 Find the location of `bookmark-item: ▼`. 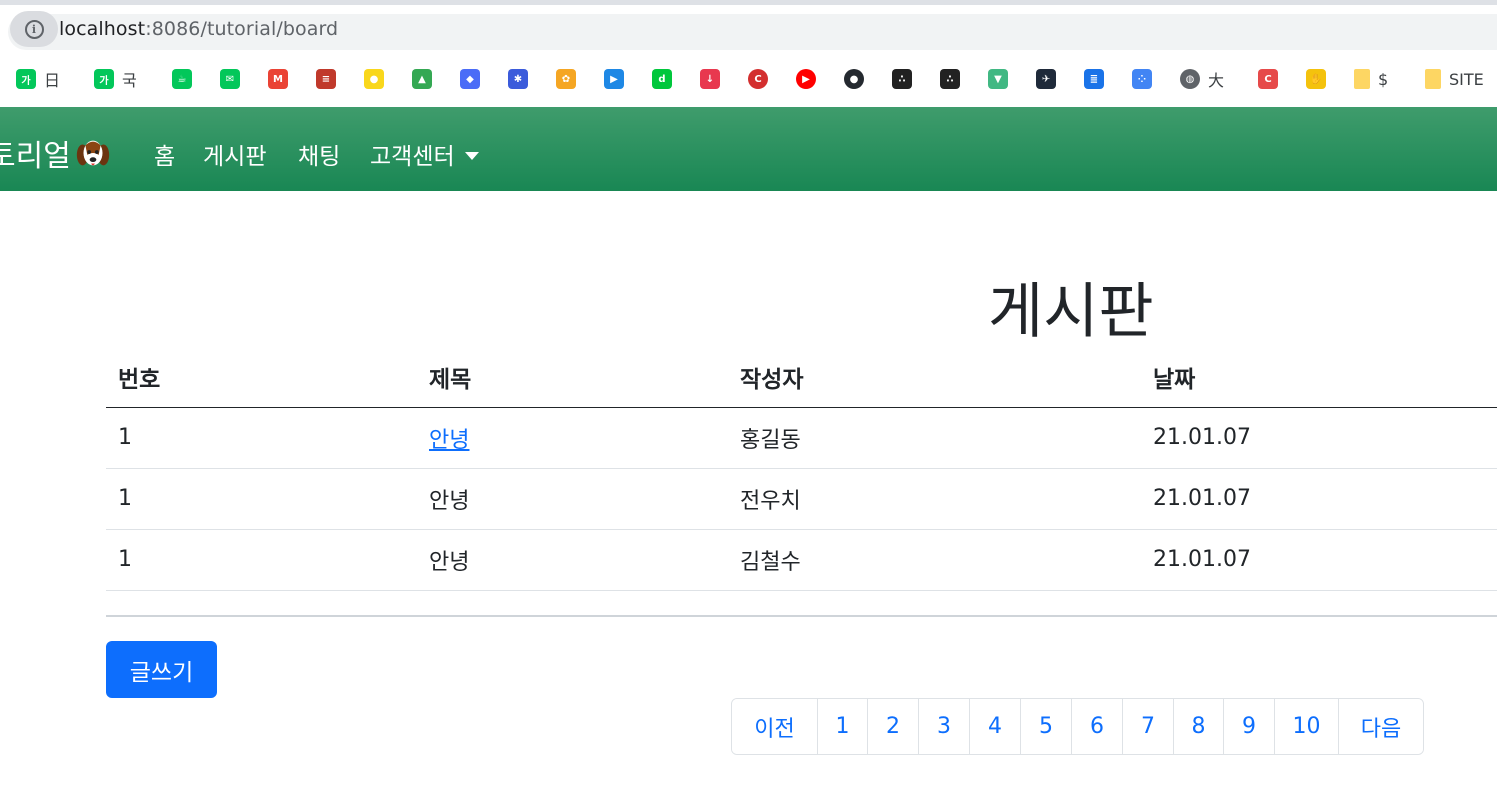

bookmark-item: ▼ is located at coordinates (998, 79).